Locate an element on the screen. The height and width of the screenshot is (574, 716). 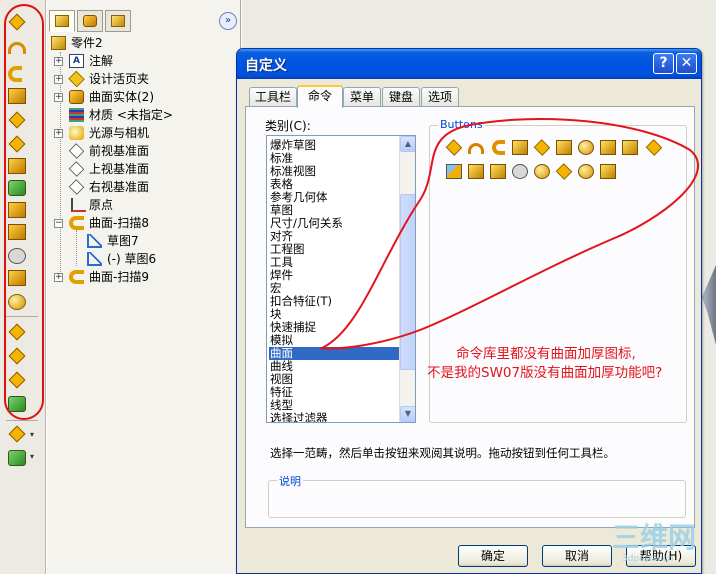
tree-item: 上视基准面 is located at coordinates (144, 169).